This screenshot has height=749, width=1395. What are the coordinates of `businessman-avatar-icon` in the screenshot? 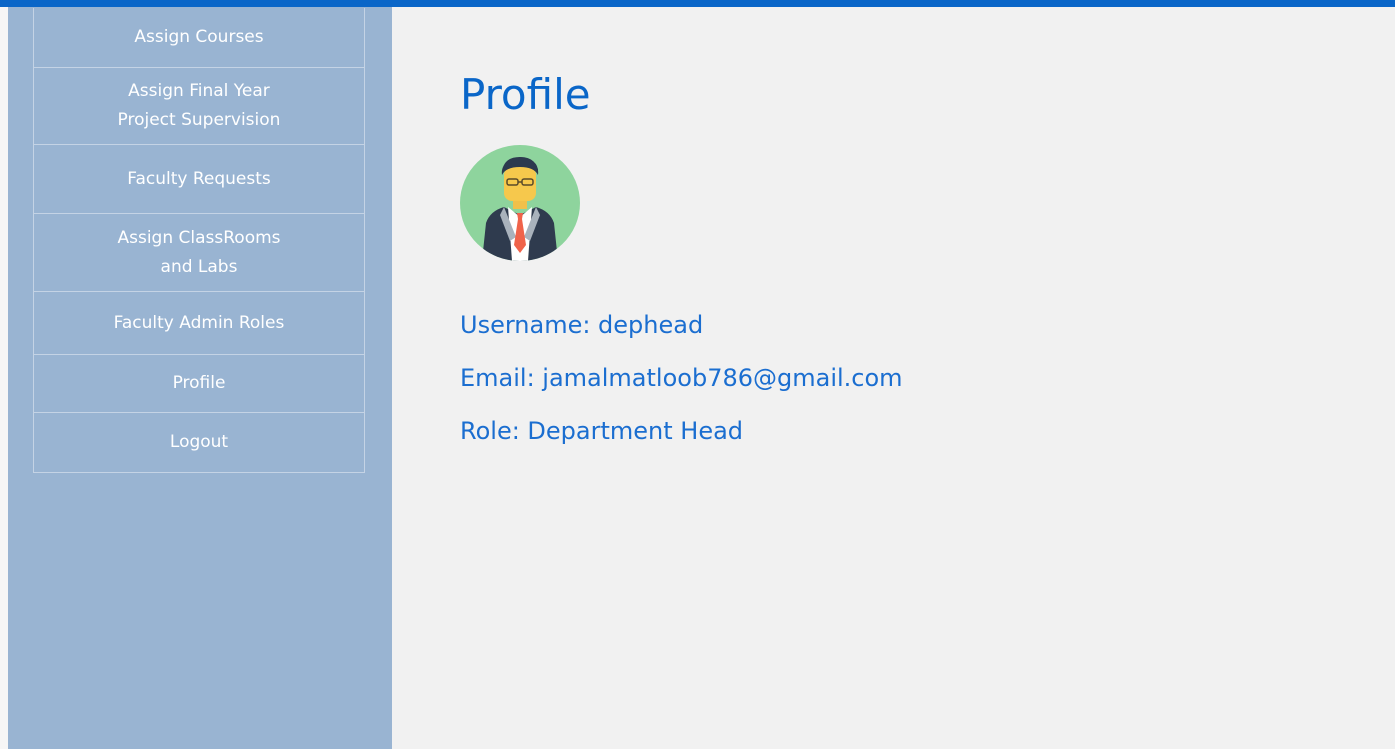 It's located at (520, 203).